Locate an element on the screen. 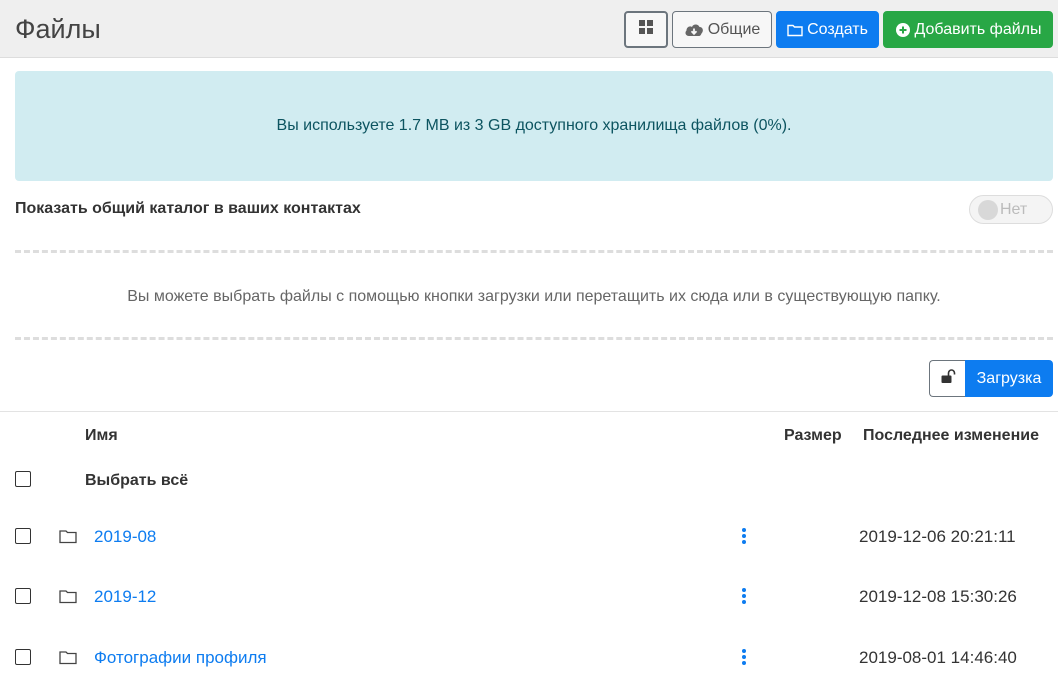 This screenshot has height=682, width=1058. grid-view-button is located at coordinates (646, 29).